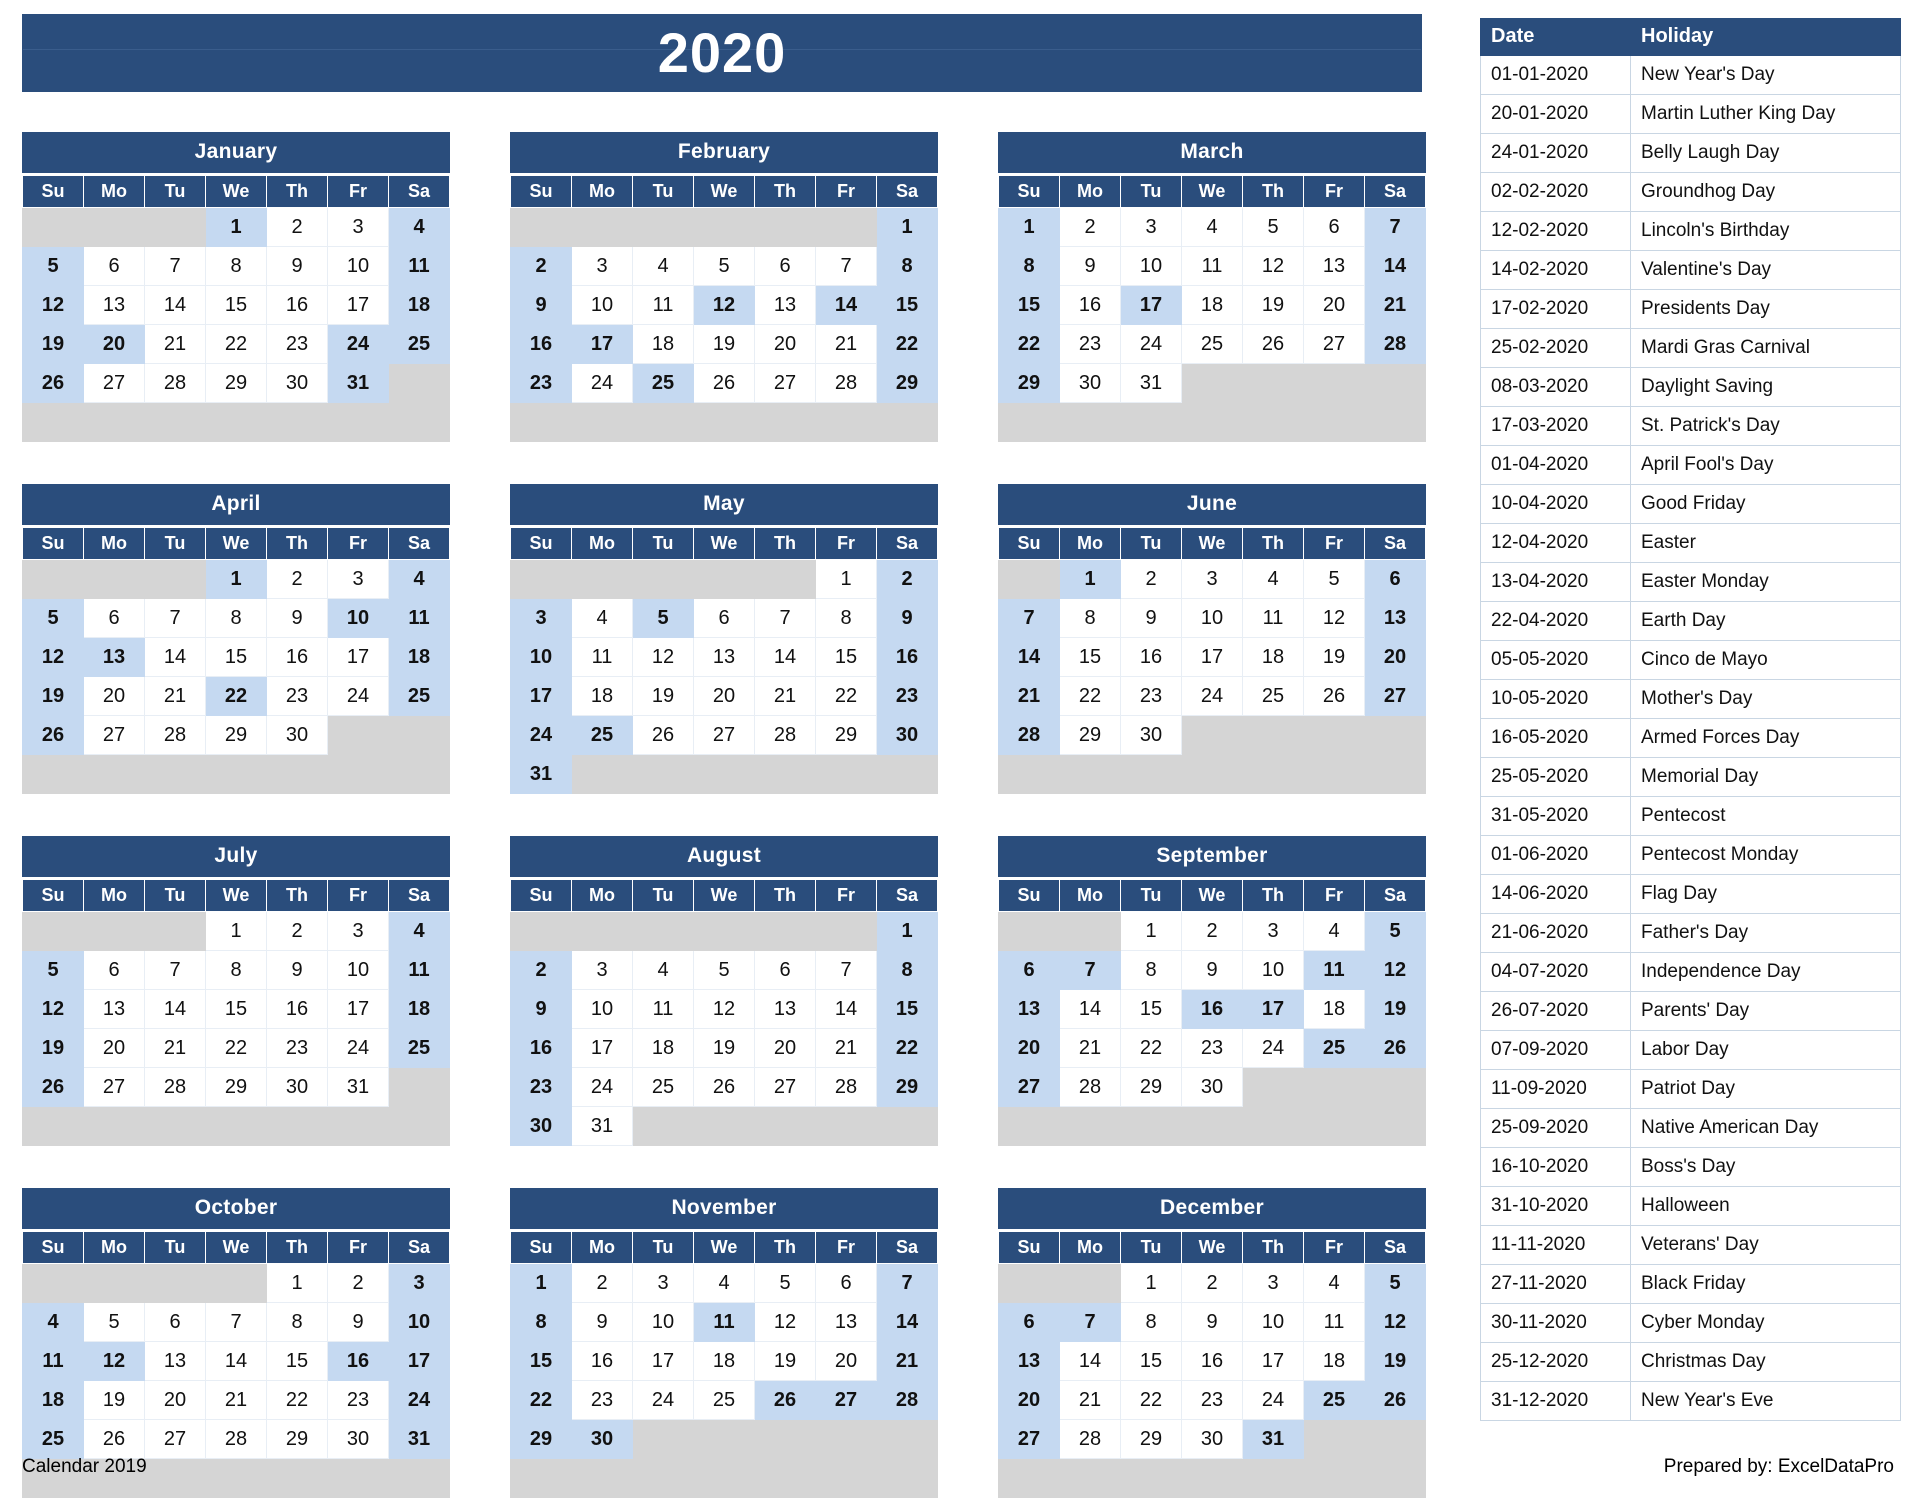  What do you see at coordinates (1334, 1048) in the screenshot?
I see `day-cell-highlighted: 25` at bounding box center [1334, 1048].